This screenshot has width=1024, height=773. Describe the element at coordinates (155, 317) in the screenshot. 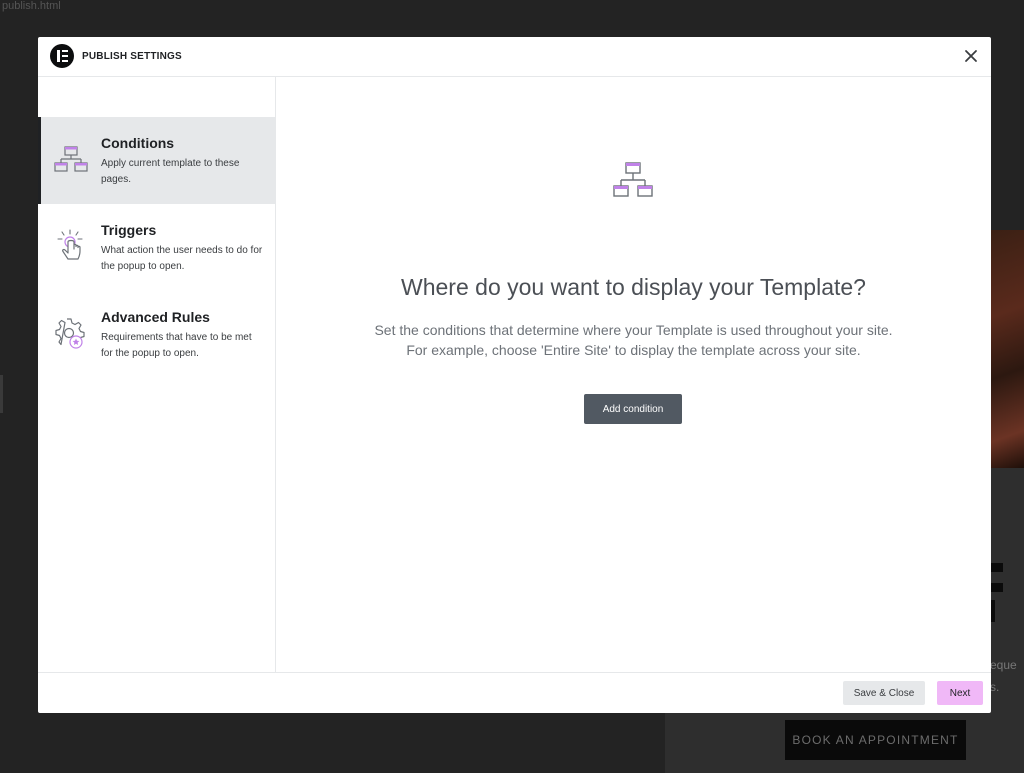

I see `sidebar-item-title: Advanced Rules` at that location.